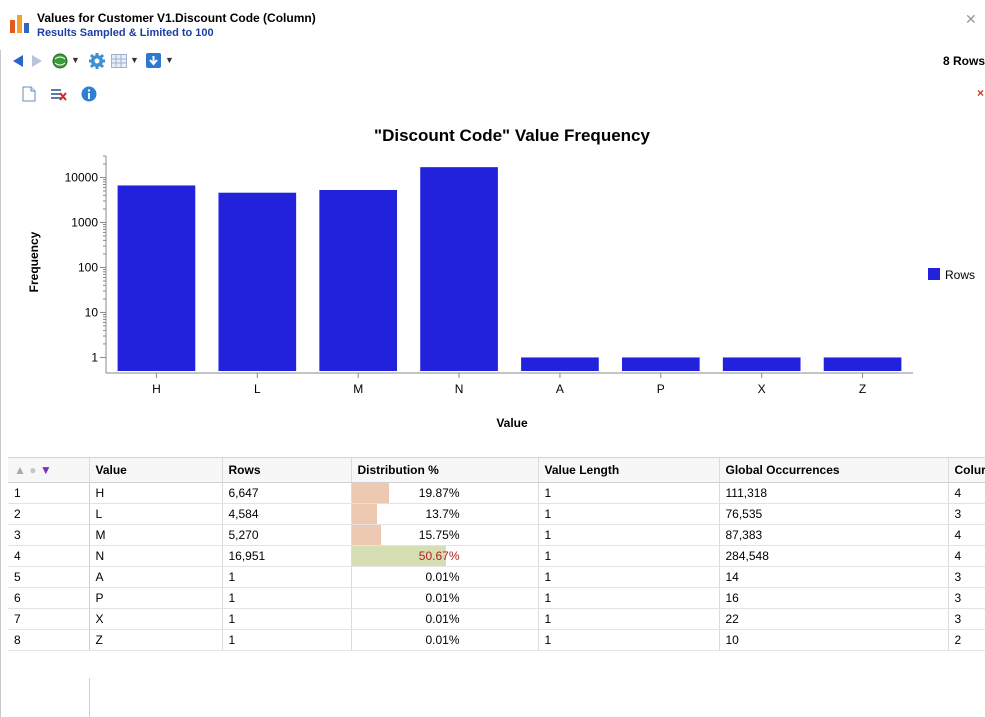  Describe the element at coordinates (32, 470) in the screenshot. I see `circle-icon: ●` at that location.